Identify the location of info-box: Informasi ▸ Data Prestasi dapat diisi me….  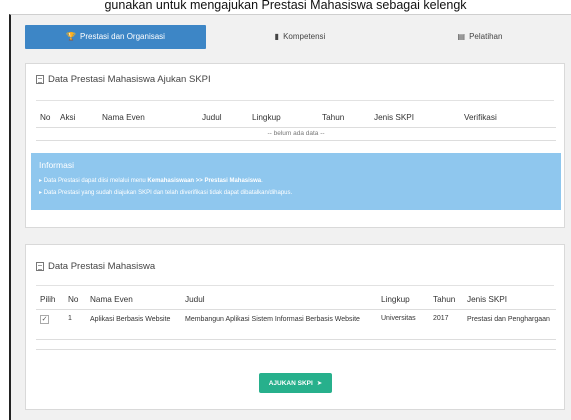
(296, 181).